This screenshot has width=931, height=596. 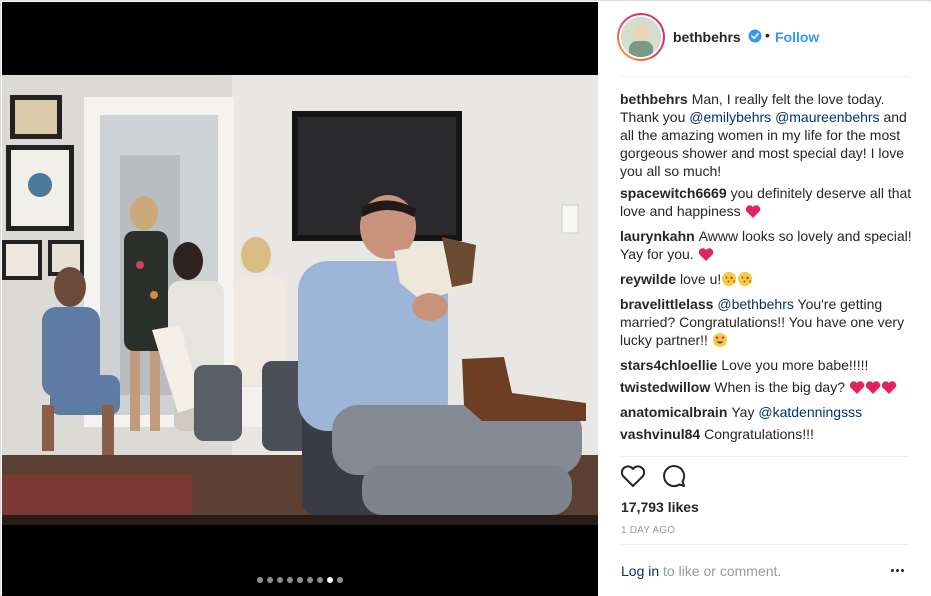 What do you see at coordinates (666, 304) in the screenshot?
I see `comment-username: bravelittlelass` at bounding box center [666, 304].